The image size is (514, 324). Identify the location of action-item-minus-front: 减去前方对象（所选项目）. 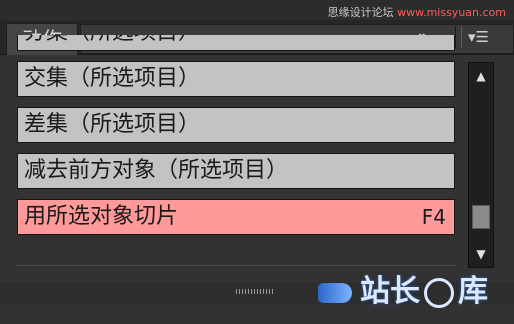
(236, 171).